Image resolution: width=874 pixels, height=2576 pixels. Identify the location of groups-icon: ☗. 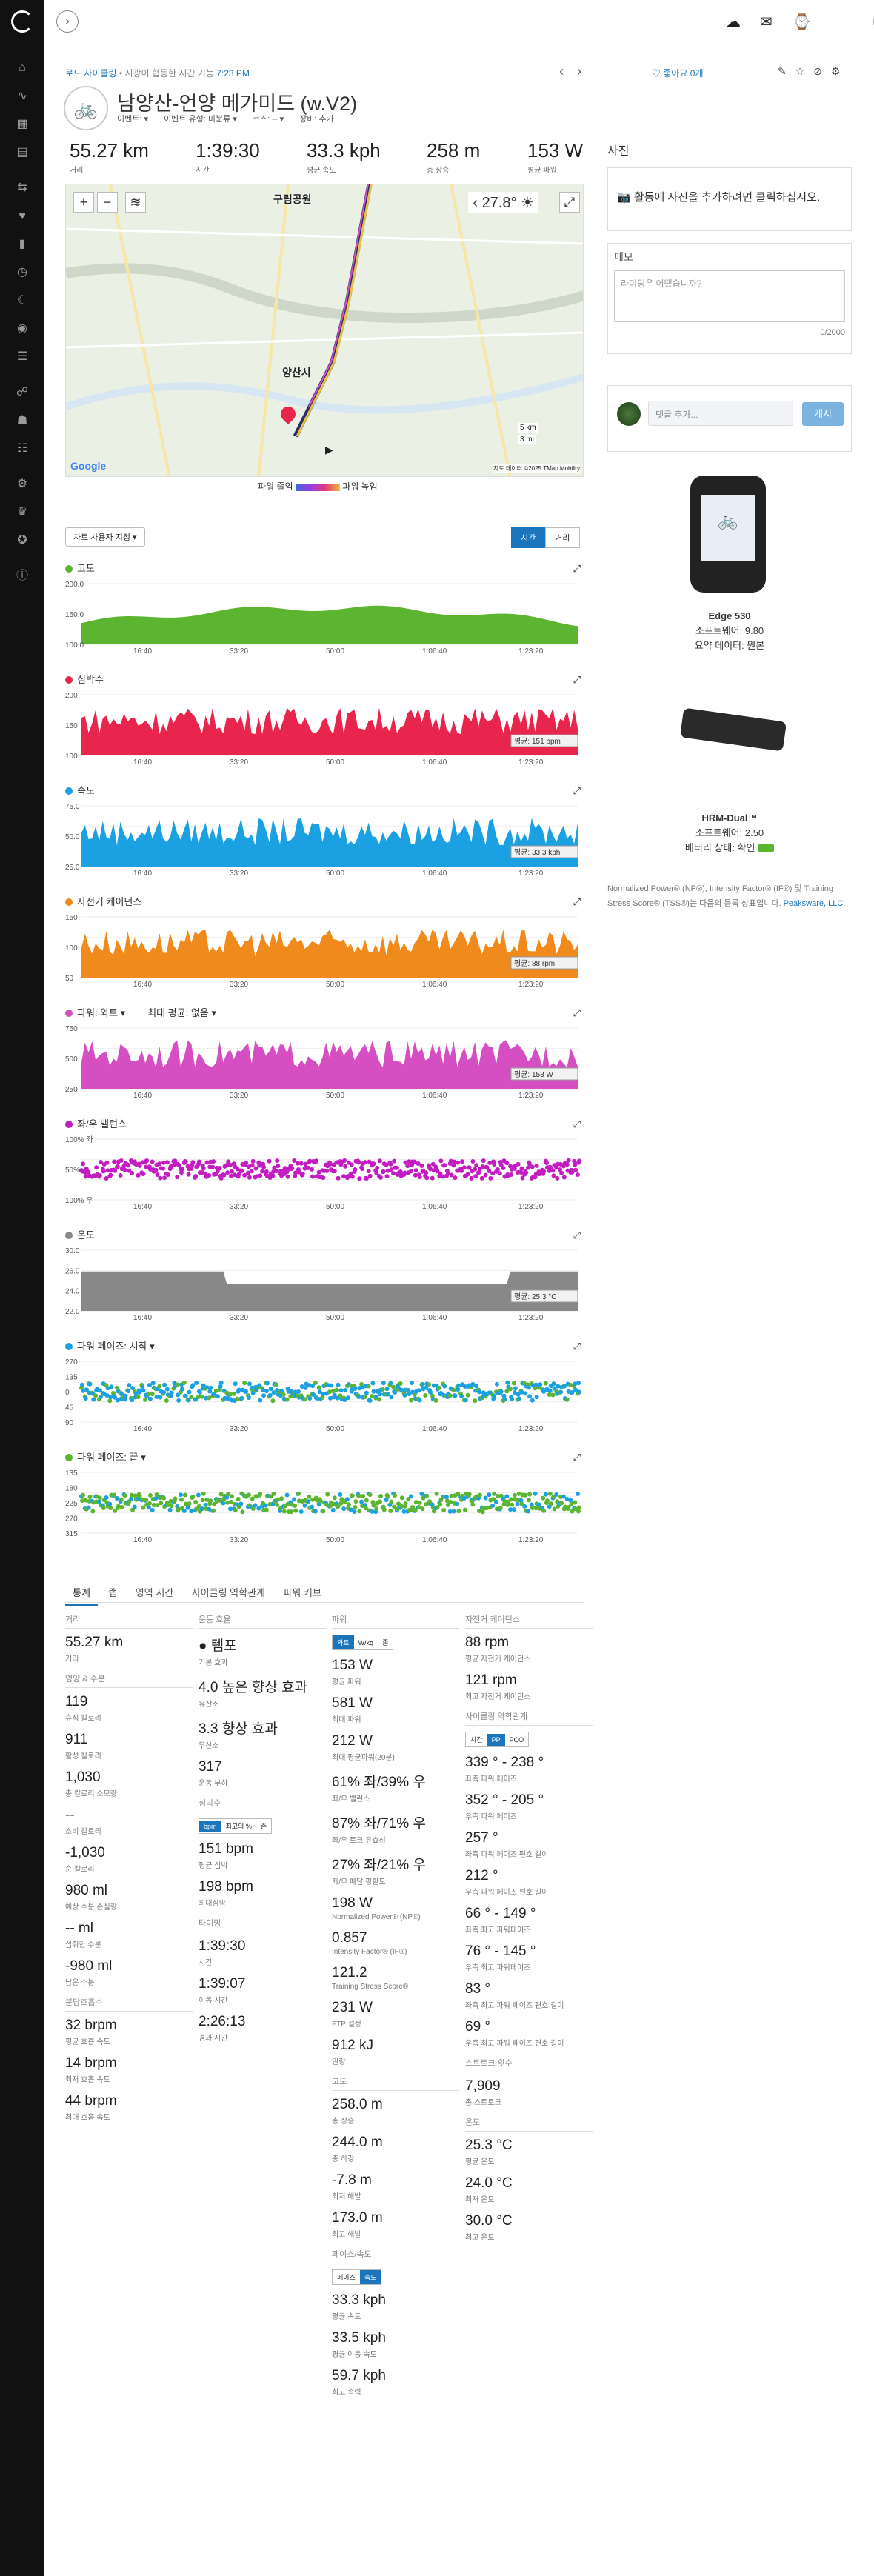
(22, 420).